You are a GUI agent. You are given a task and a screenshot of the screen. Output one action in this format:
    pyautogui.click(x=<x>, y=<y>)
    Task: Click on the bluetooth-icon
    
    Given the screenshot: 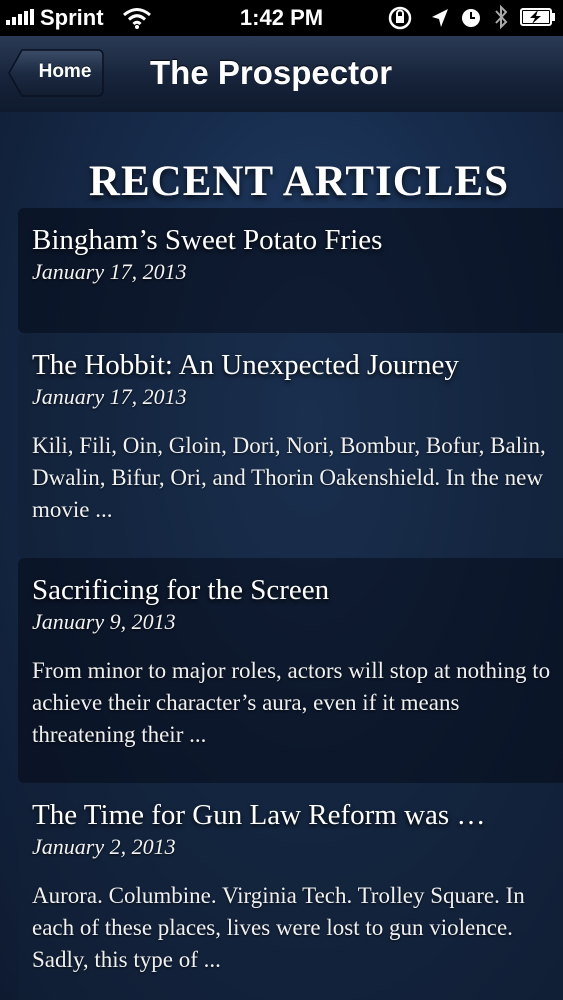 What is the action you would take?
    pyautogui.click(x=501, y=20)
    